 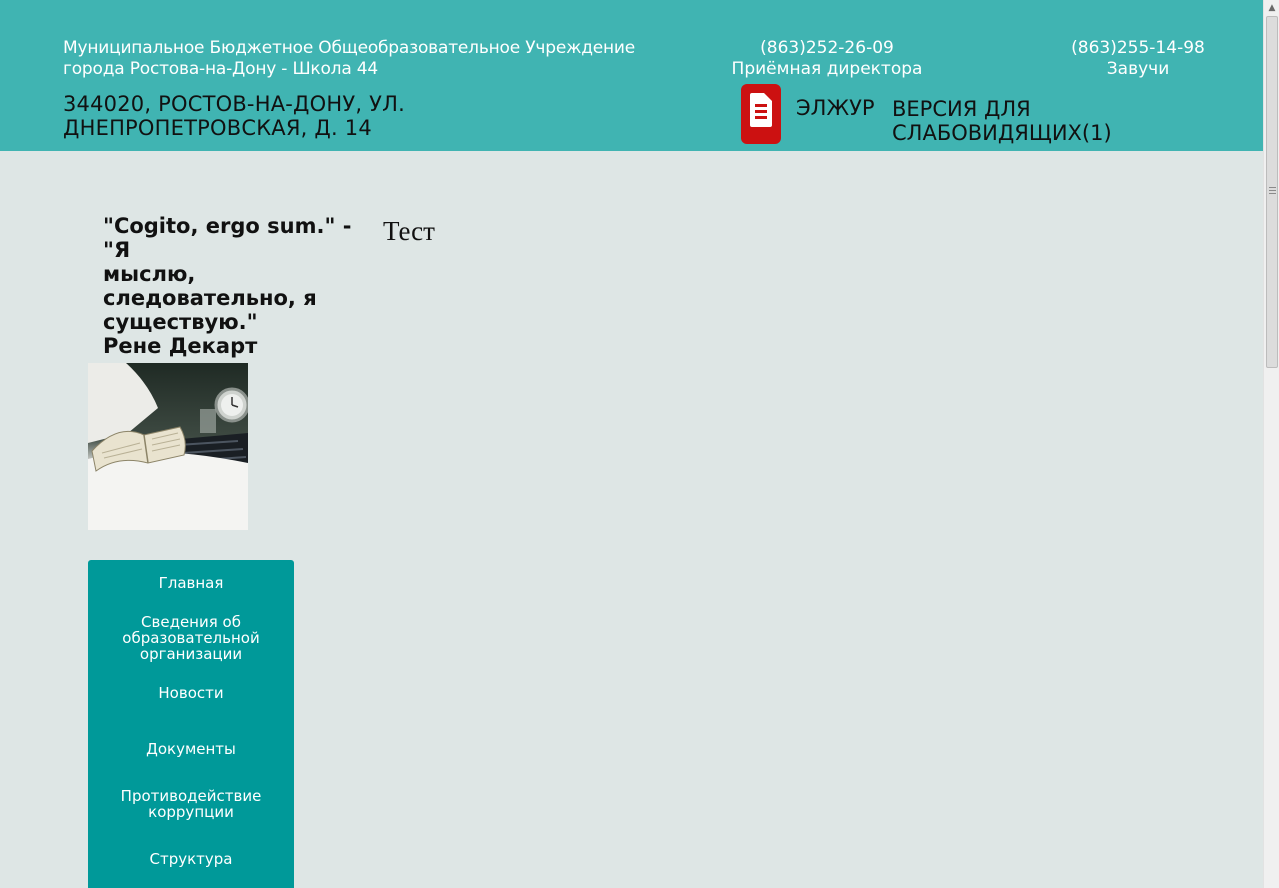 I want to click on book-photo-illustration, so click(x=168, y=446).